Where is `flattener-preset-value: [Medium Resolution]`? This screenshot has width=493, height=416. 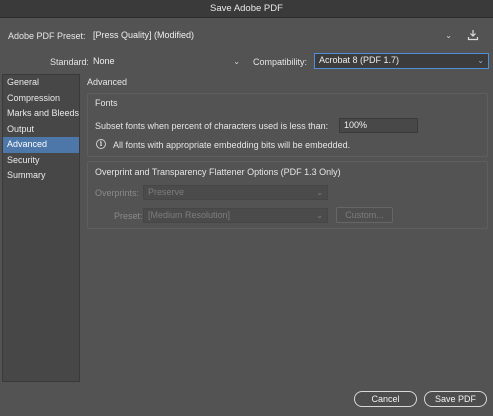
flattener-preset-value: [Medium Resolution] is located at coordinates (189, 215).